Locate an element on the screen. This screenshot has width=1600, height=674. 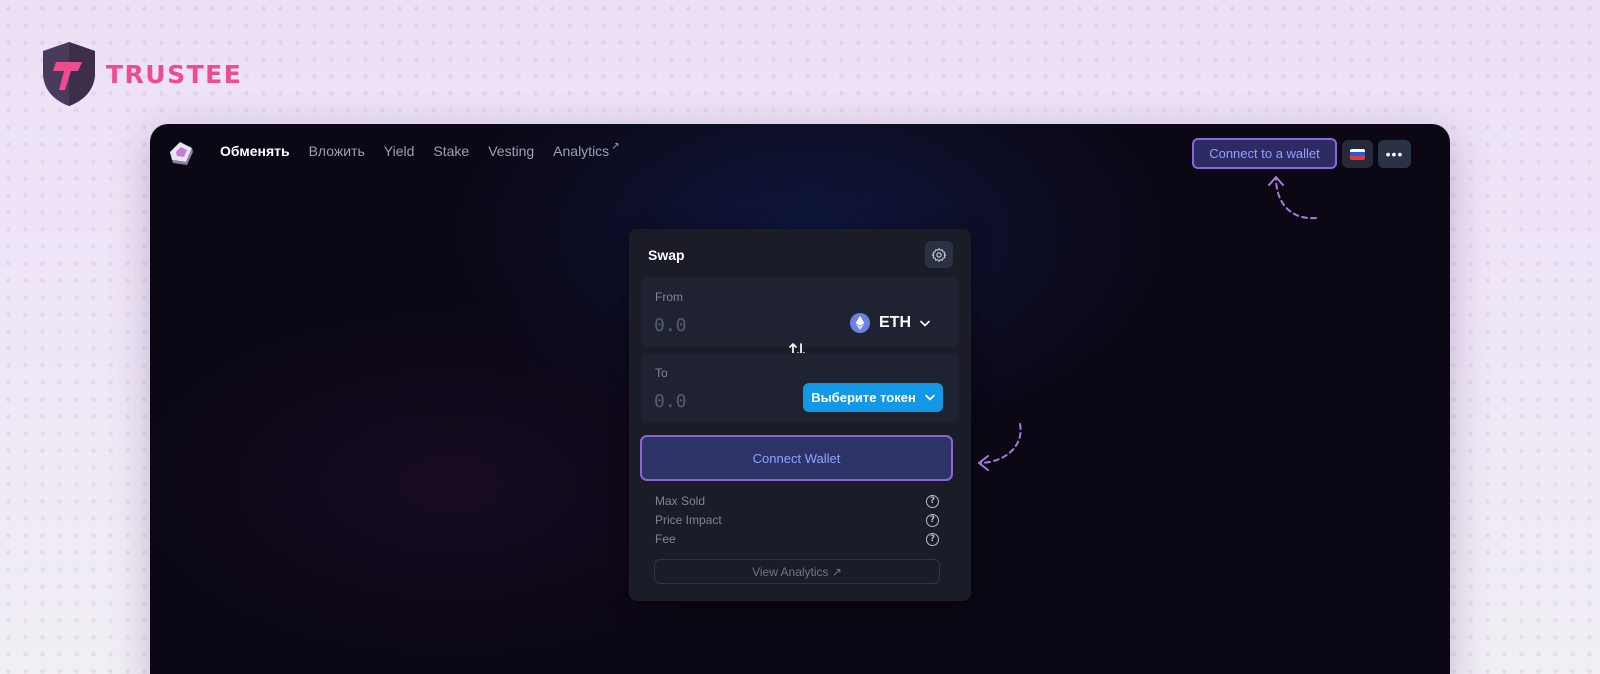
nav-item-vesting: Vesting is located at coordinates (511, 151).